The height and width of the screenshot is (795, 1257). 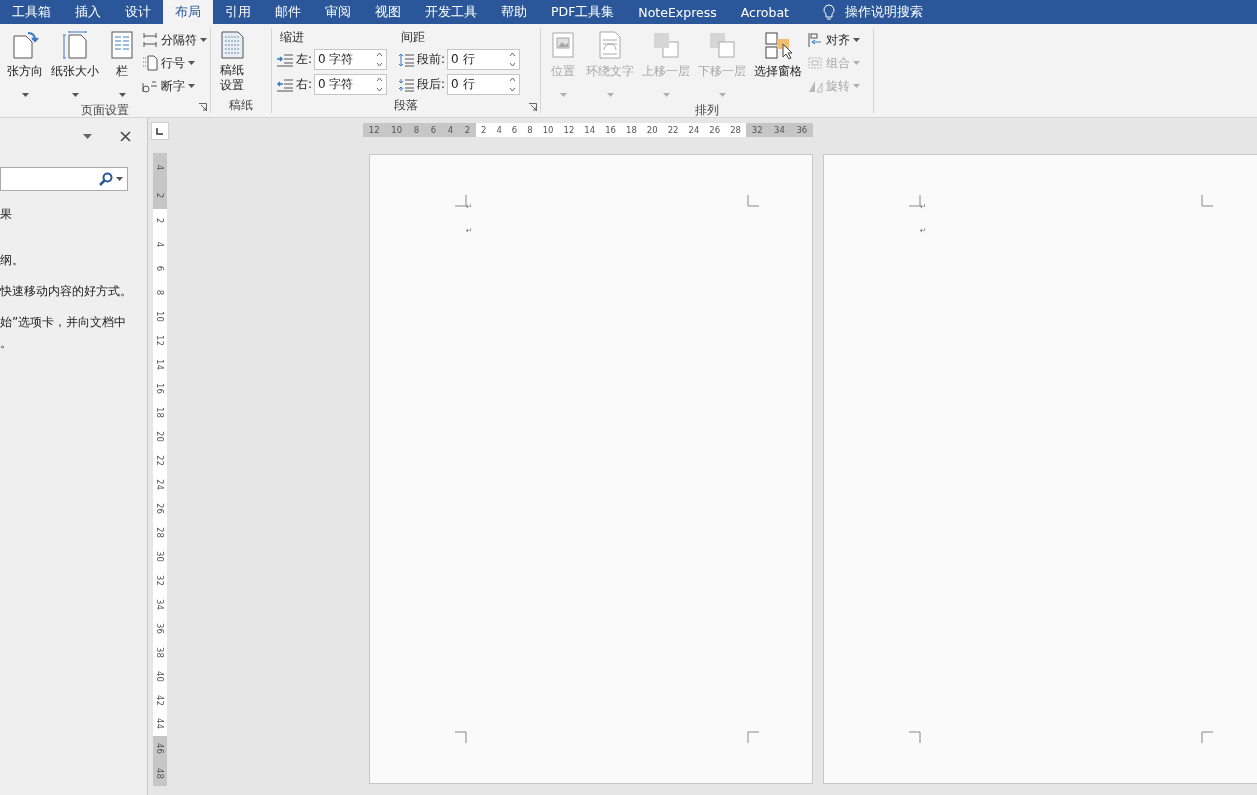 What do you see at coordinates (707, 110) in the screenshot?
I see `group-label: 排列` at bounding box center [707, 110].